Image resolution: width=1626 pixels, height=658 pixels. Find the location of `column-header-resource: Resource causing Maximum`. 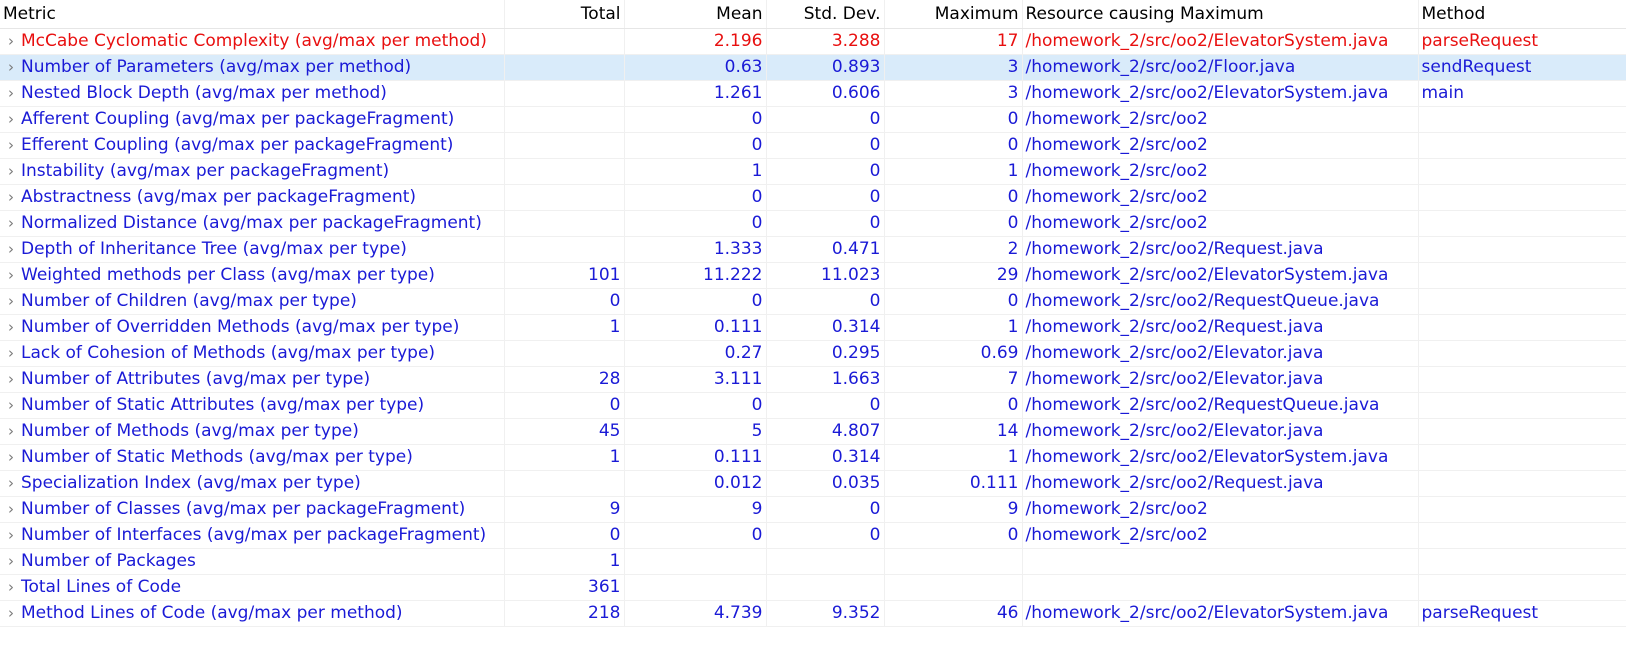

column-header-resource: Resource causing Maximum is located at coordinates (1220, 14).